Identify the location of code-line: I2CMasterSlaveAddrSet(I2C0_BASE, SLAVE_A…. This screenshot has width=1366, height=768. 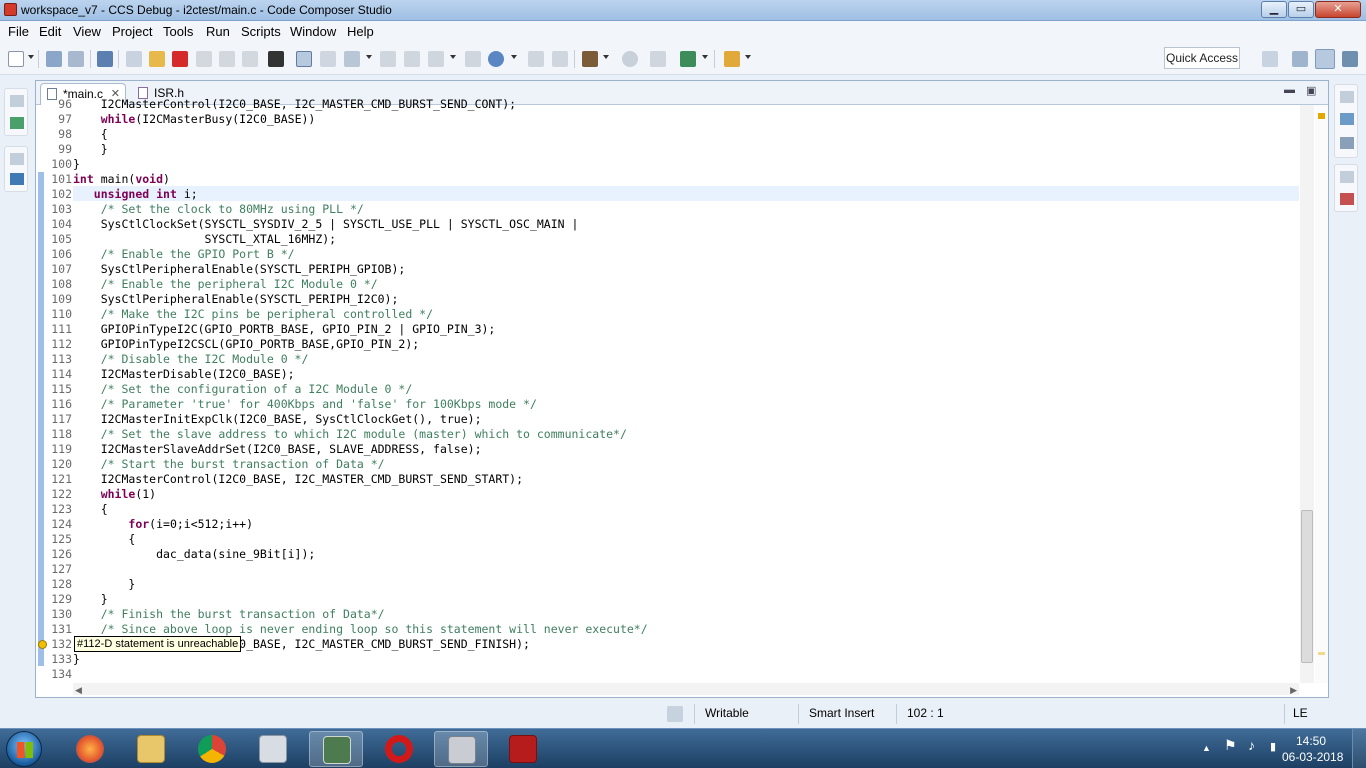
(277, 449).